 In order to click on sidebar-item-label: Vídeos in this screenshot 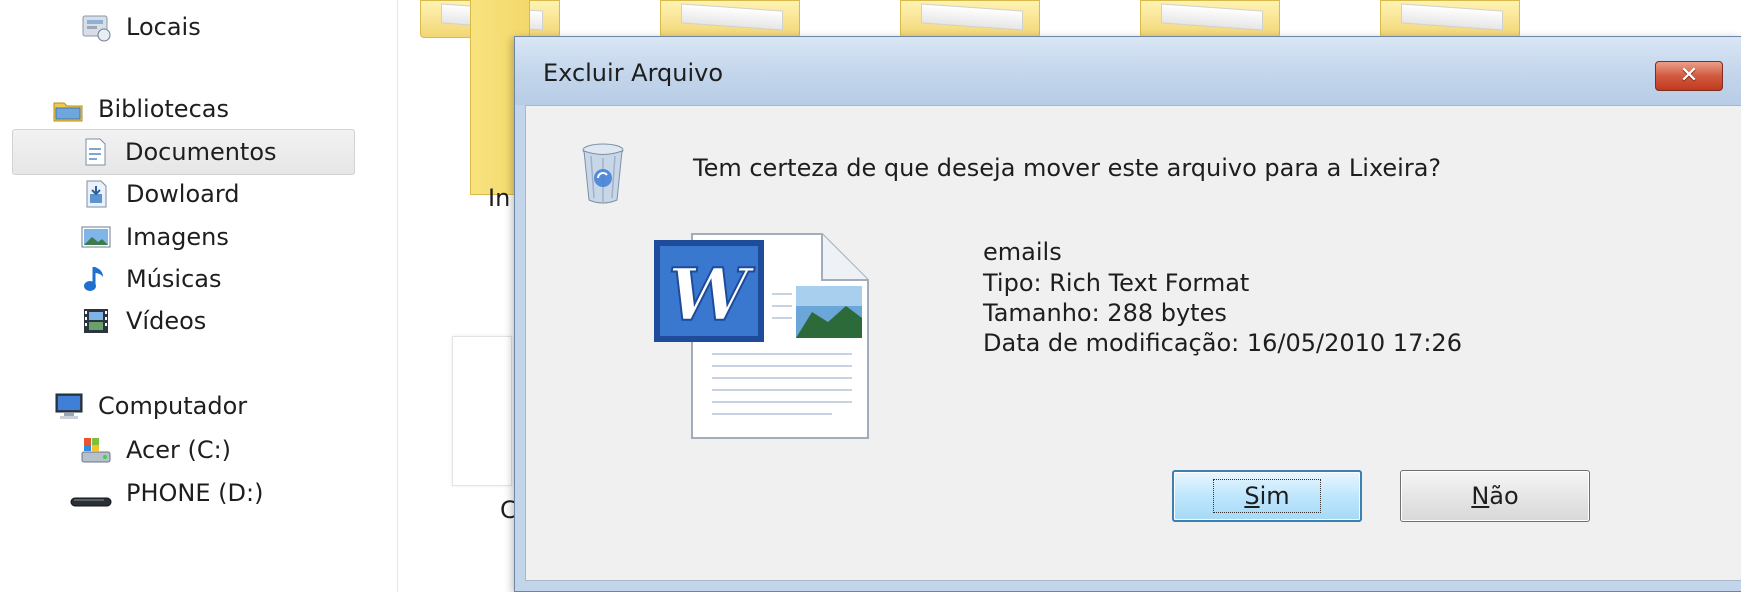, I will do `click(166, 321)`.